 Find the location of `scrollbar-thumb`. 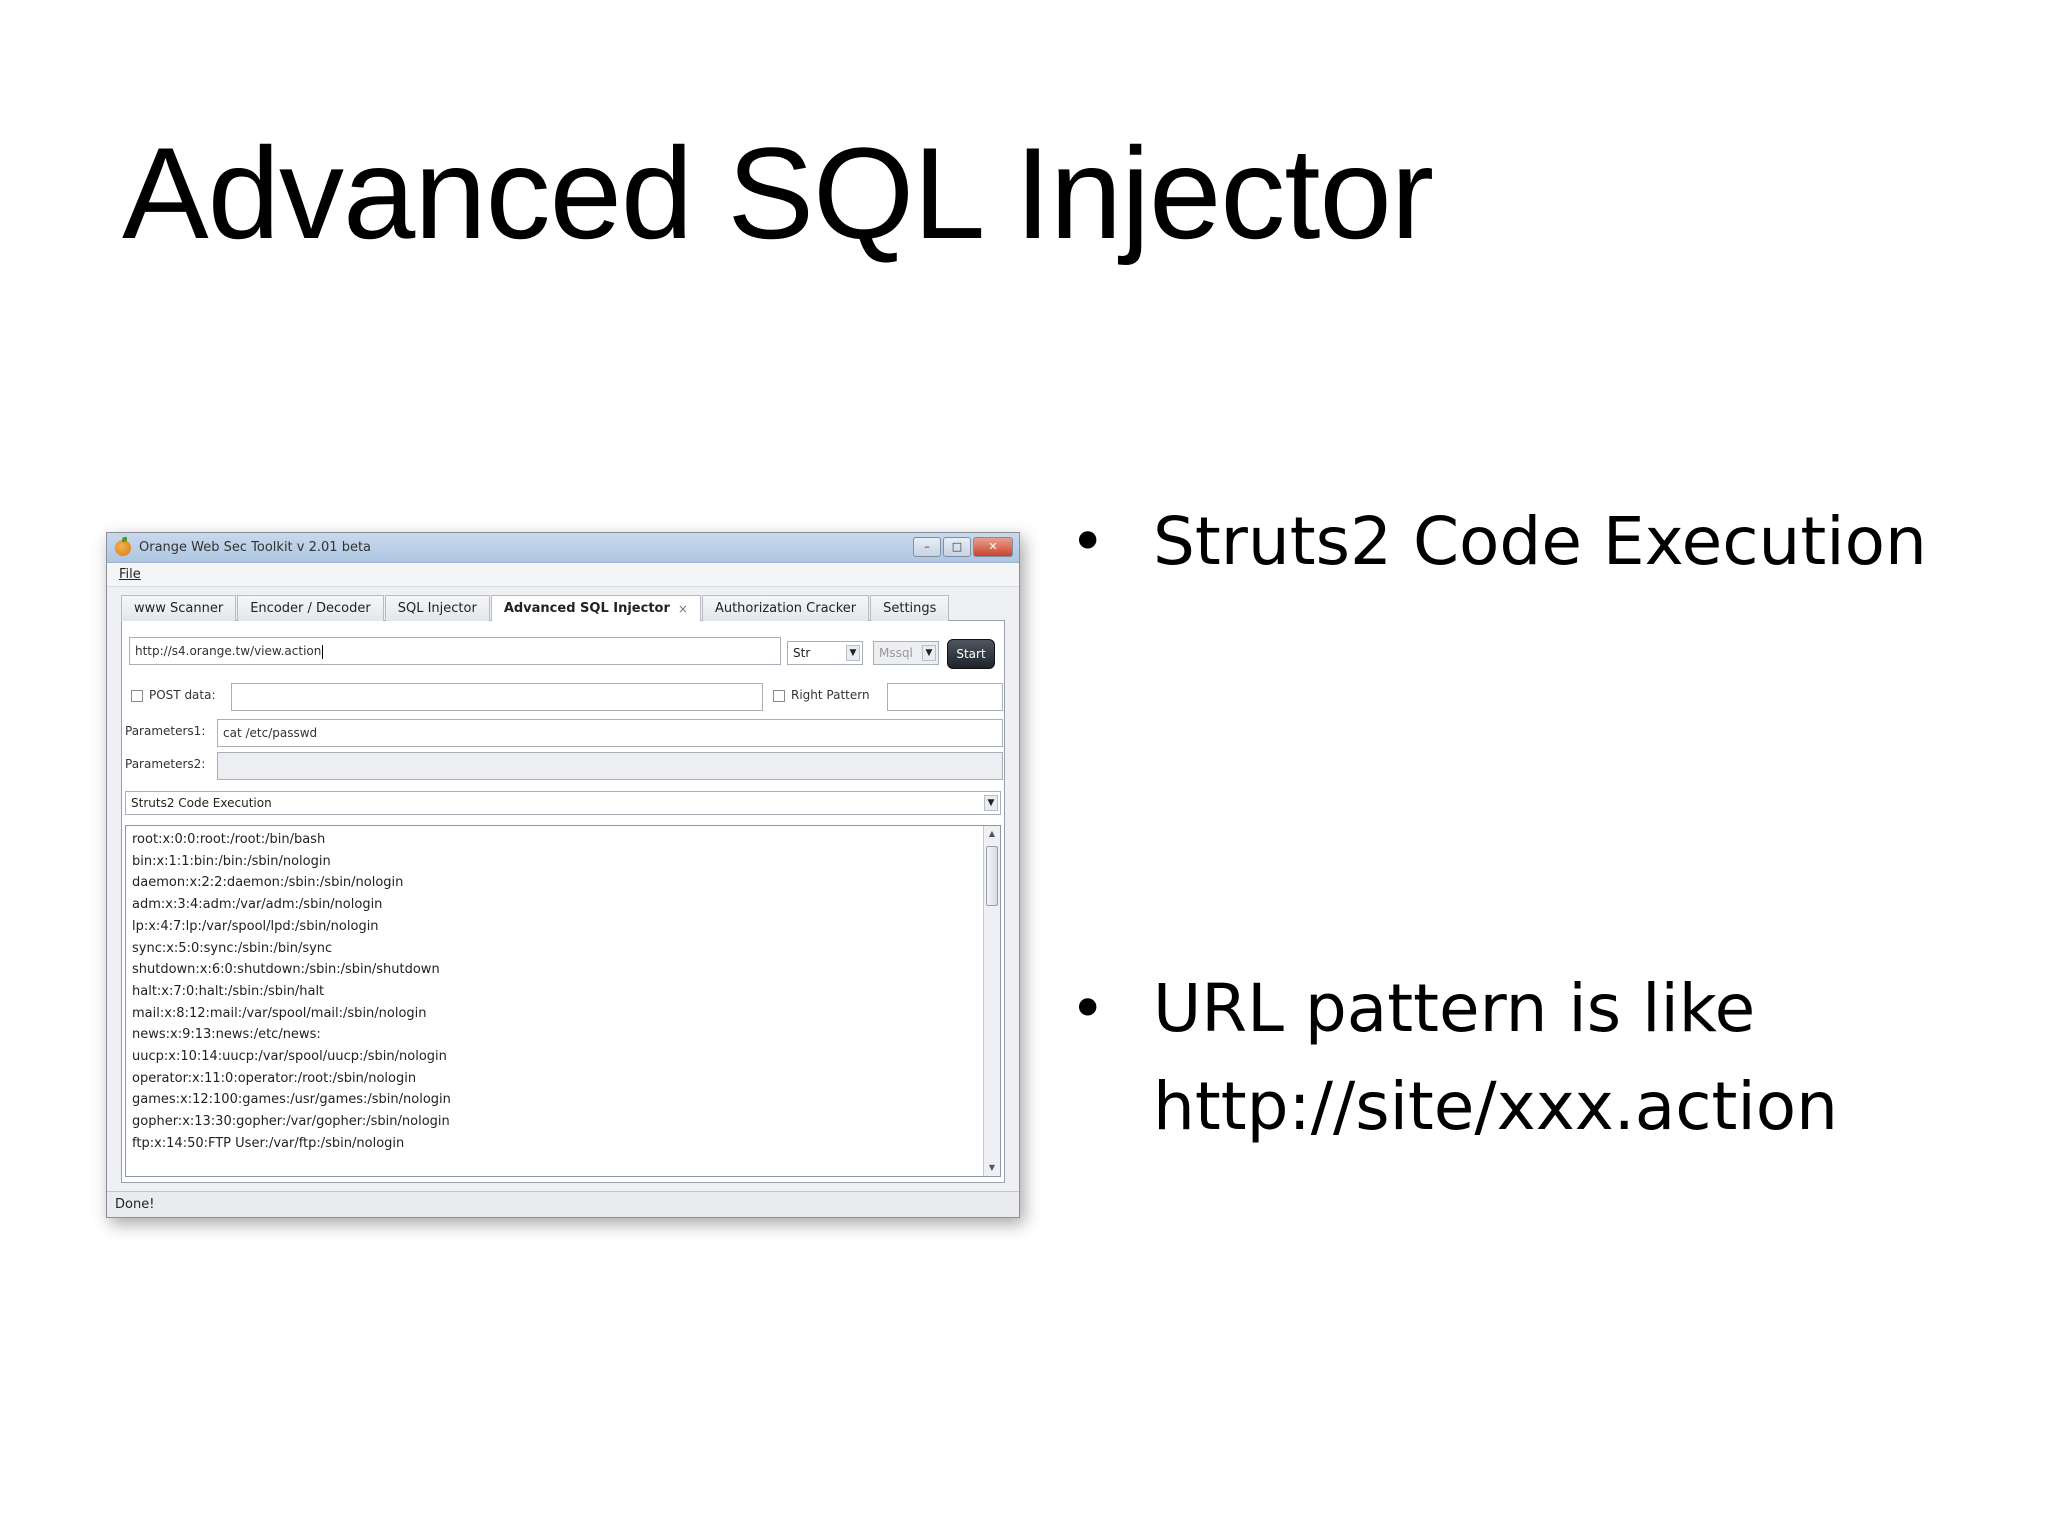

scrollbar-thumb is located at coordinates (992, 876).